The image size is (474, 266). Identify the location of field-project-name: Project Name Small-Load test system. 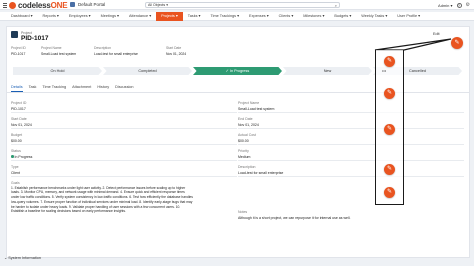
(256, 106).